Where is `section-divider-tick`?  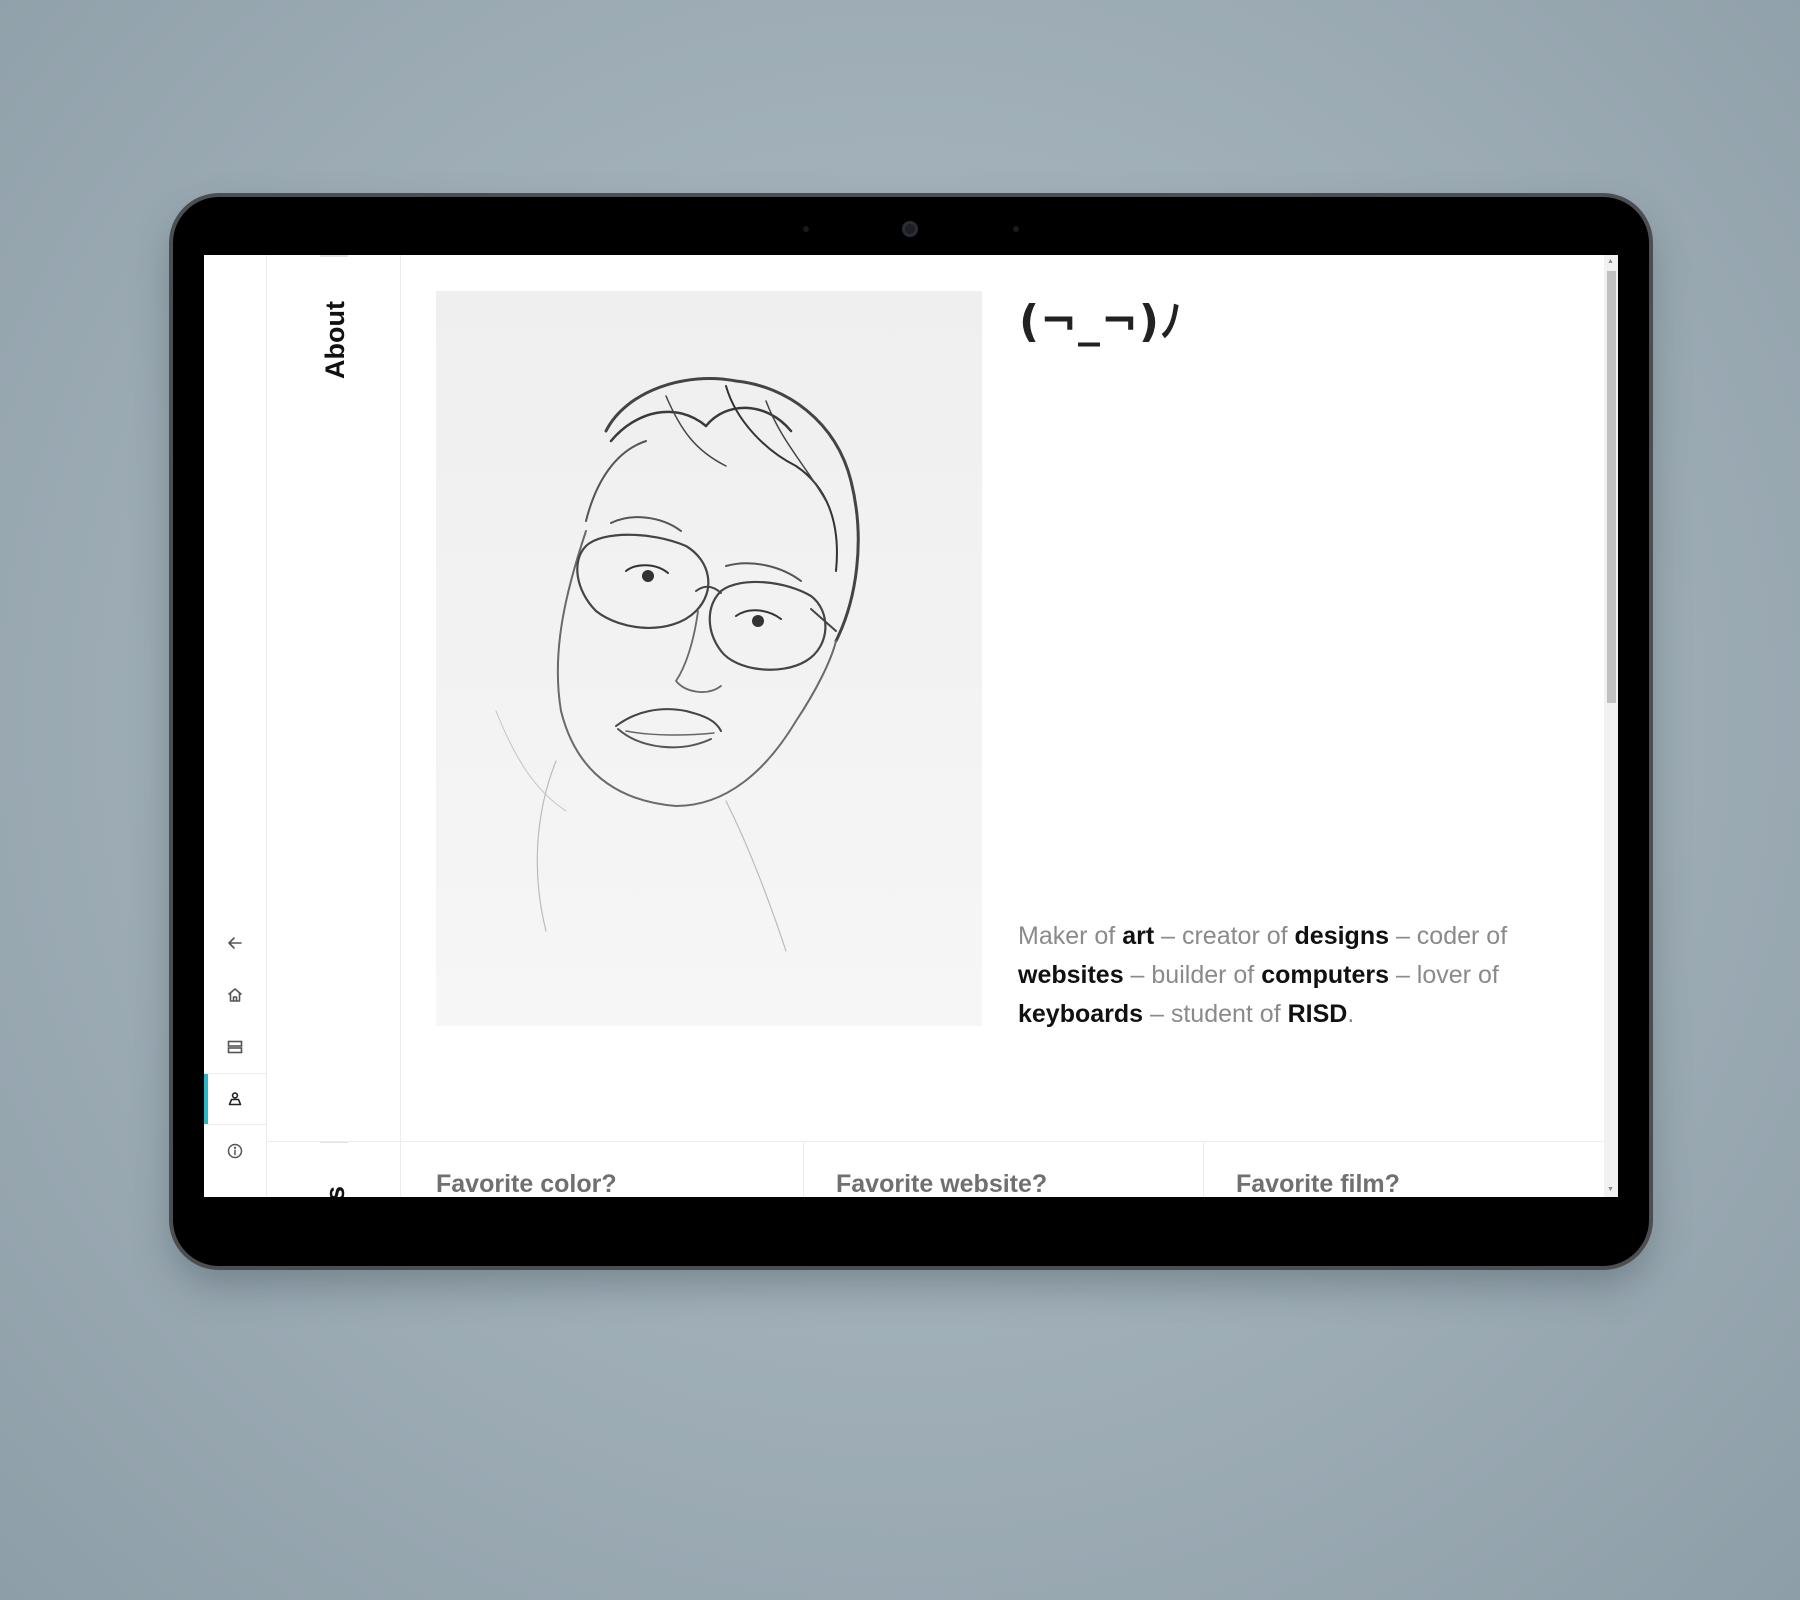 section-divider-tick is located at coordinates (334, 256).